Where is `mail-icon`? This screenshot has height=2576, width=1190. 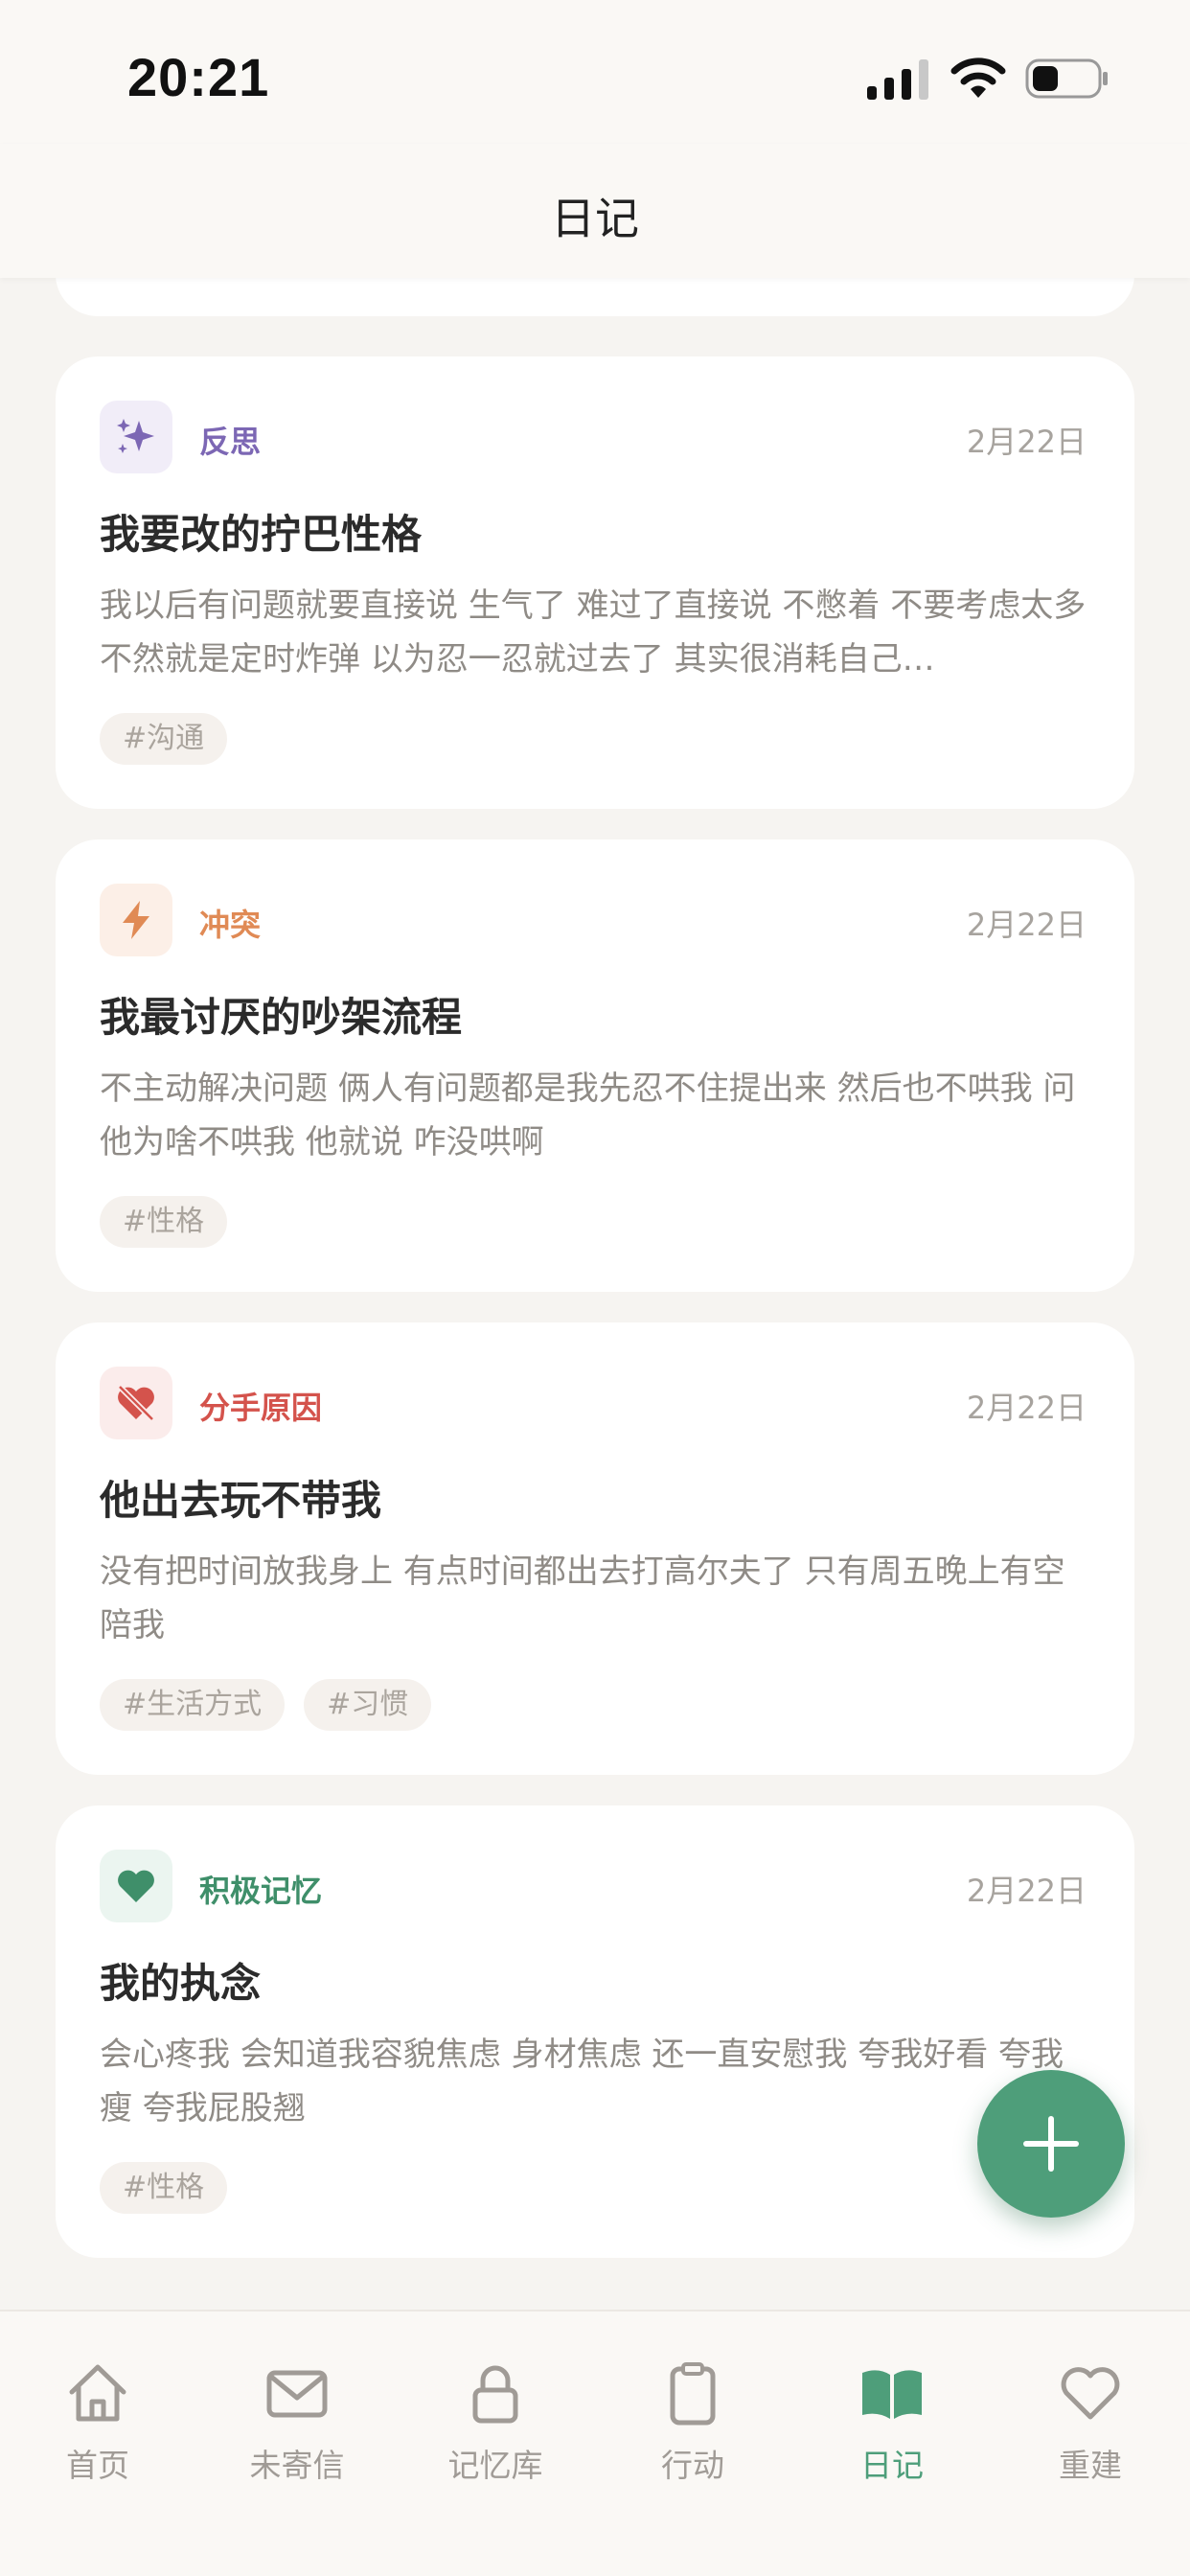 mail-icon is located at coordinates (297, 2394).